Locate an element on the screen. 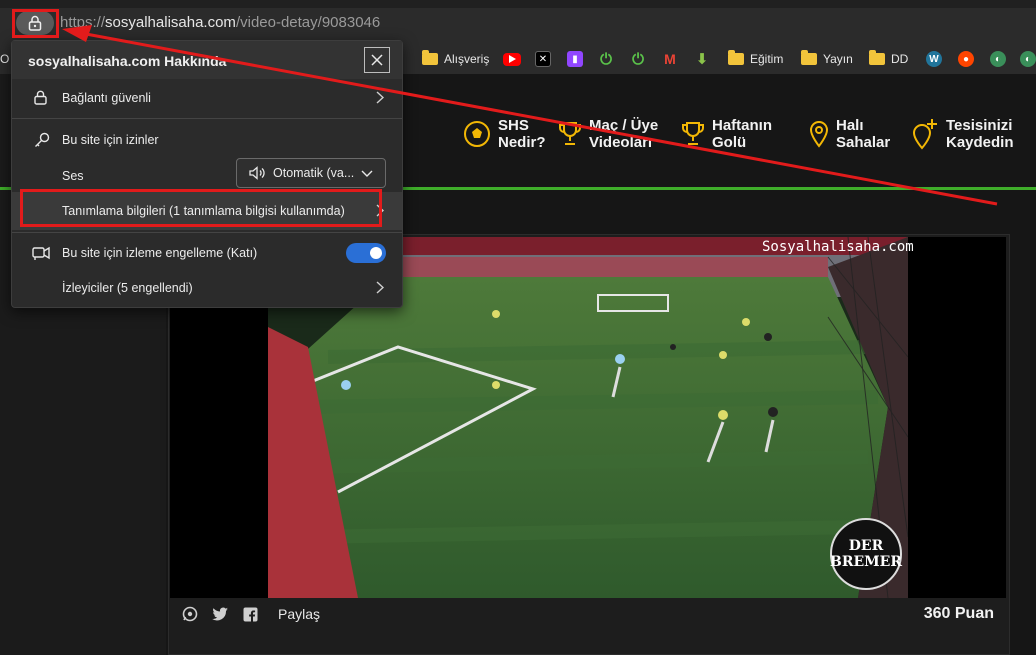 The image size is (1036, 655). bookmark-gmail: M is located at coordinates (670, 59).